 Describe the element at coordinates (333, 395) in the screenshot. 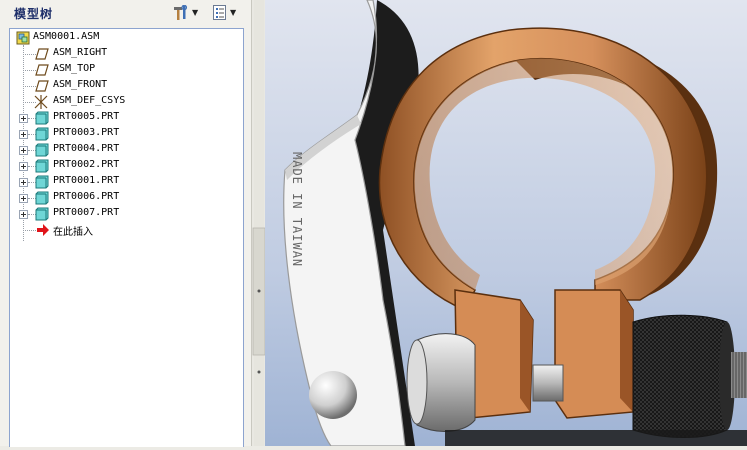

I see `pivot-ball` at that location.